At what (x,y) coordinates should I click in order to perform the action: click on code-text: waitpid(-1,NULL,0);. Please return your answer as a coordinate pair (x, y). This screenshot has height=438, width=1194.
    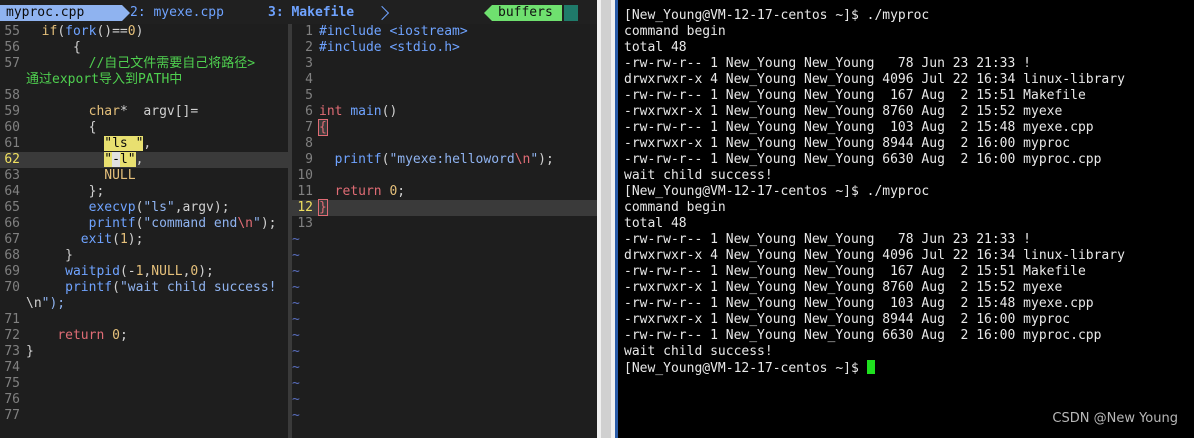
    Looking at the image, I should click on (139, 271).